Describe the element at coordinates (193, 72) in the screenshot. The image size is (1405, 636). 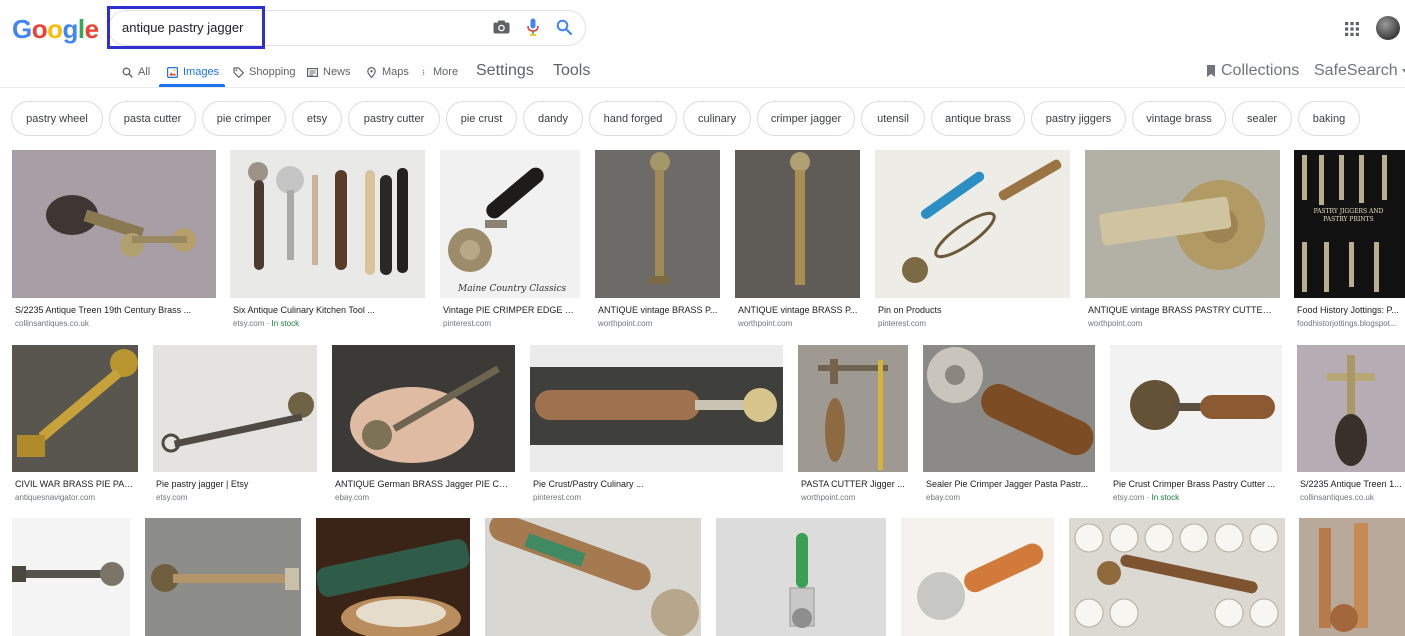
I see `tab-images: Images` at that location.